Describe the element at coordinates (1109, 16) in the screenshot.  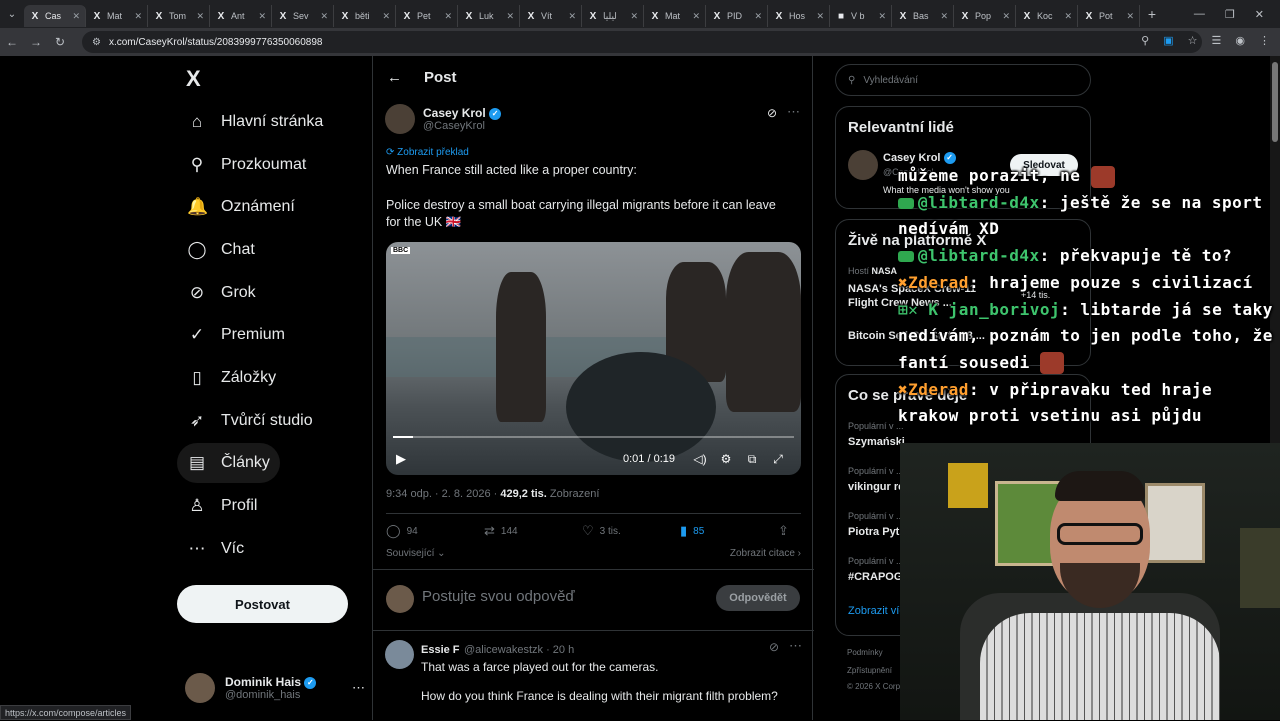
I see `browser-tab: X Pot ✕` at that location.